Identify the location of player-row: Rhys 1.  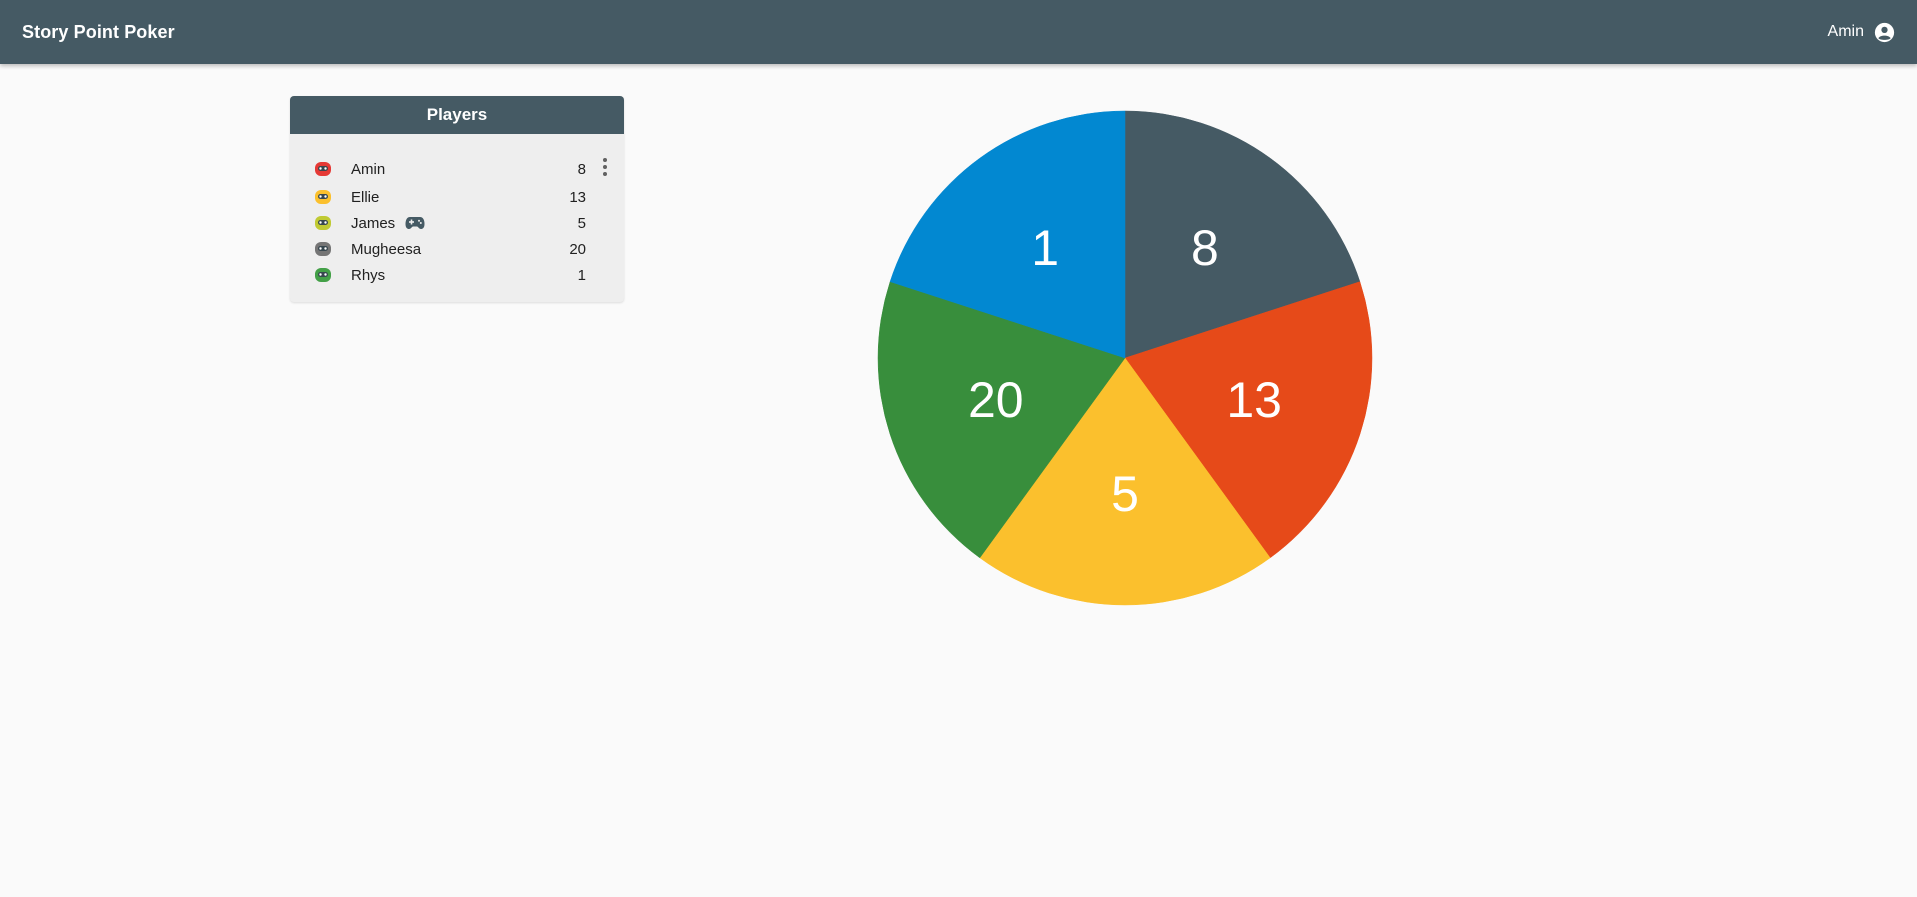
(457, 275).